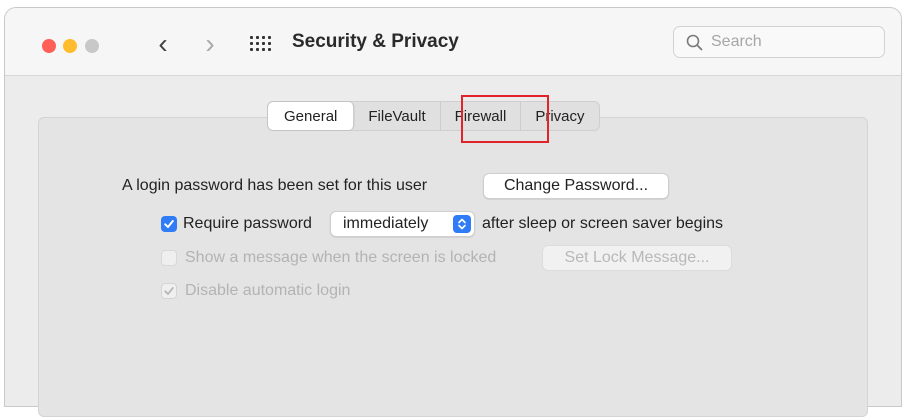  What do you see at coordinates (603, 223) in the screenshot?
I see `require-password-suffix: after sleep or screen saver begins` at bounding box center [603, 223].